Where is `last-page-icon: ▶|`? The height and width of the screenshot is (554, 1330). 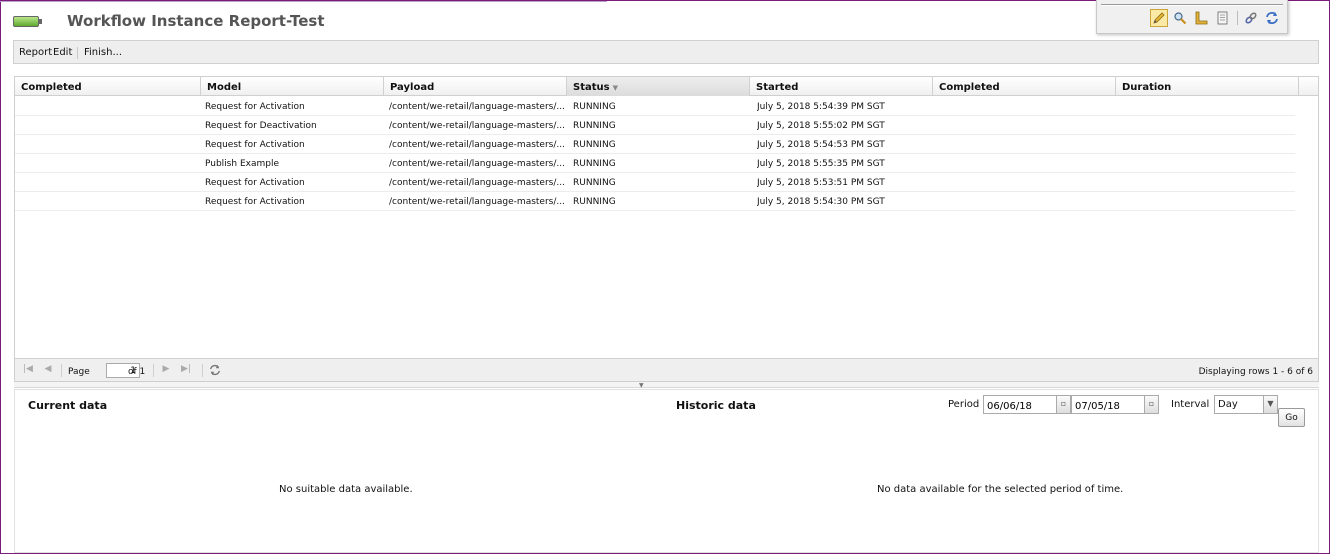 last-page-icon: ▶| is located at coordinates (186, 370).